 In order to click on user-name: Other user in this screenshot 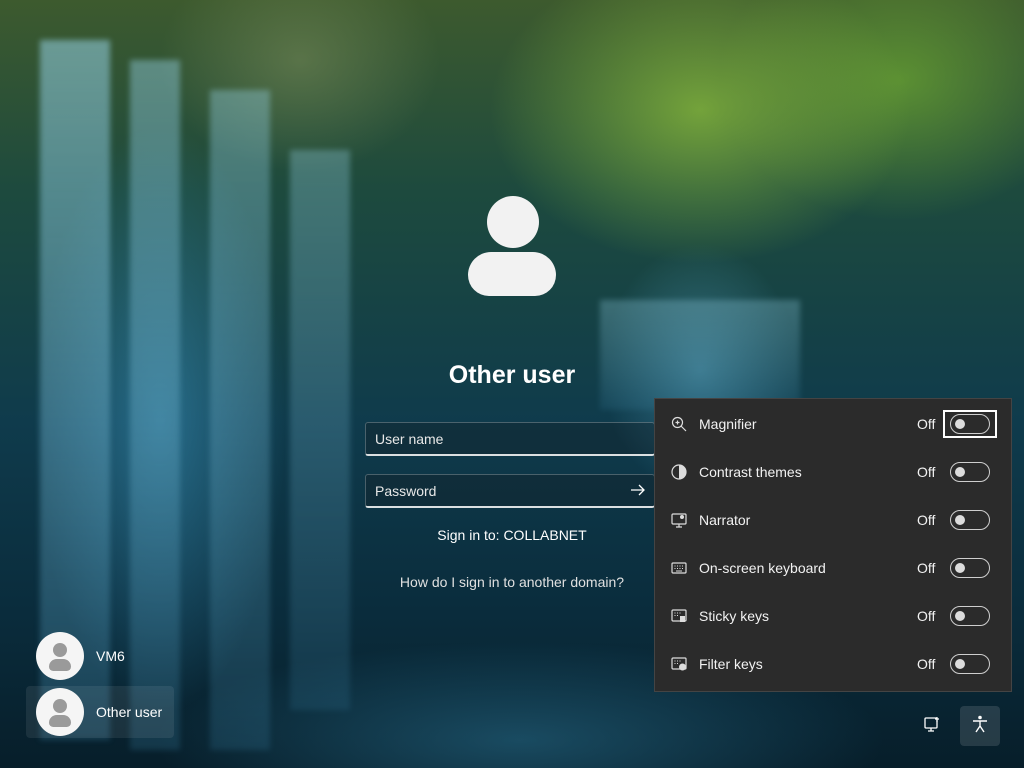, I will do `click(129, 712)`.